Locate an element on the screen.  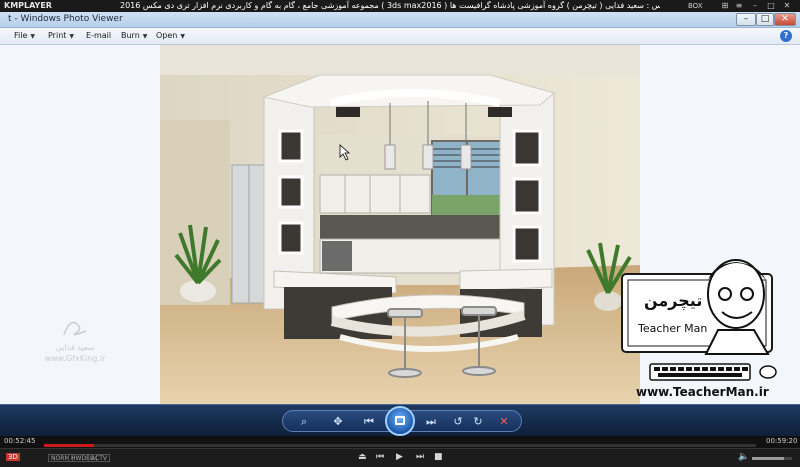
seek-bar-progress is located at coordinates (69, 445).